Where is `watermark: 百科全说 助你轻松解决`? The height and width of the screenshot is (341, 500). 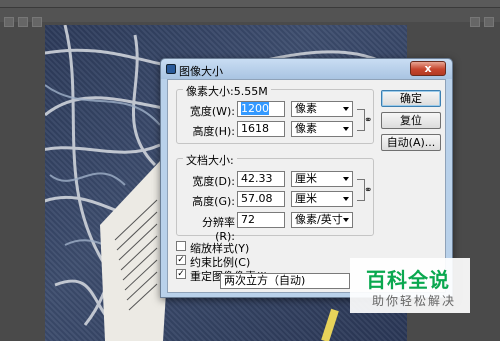 watermark: 百科全说 助你轻松解决 is located at coordinates (410, 285).